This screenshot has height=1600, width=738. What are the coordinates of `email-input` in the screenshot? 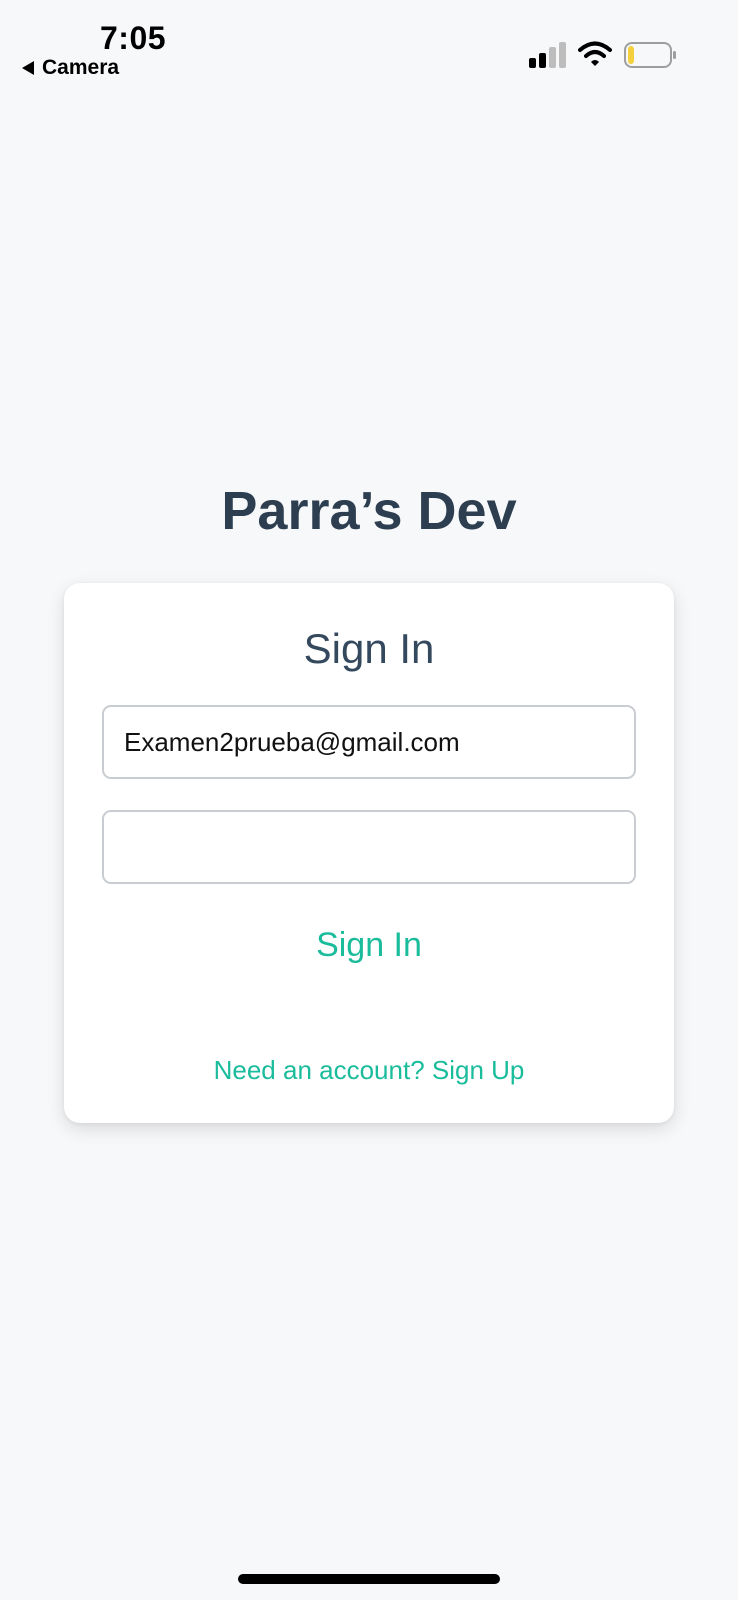 It's located at (369, 742).